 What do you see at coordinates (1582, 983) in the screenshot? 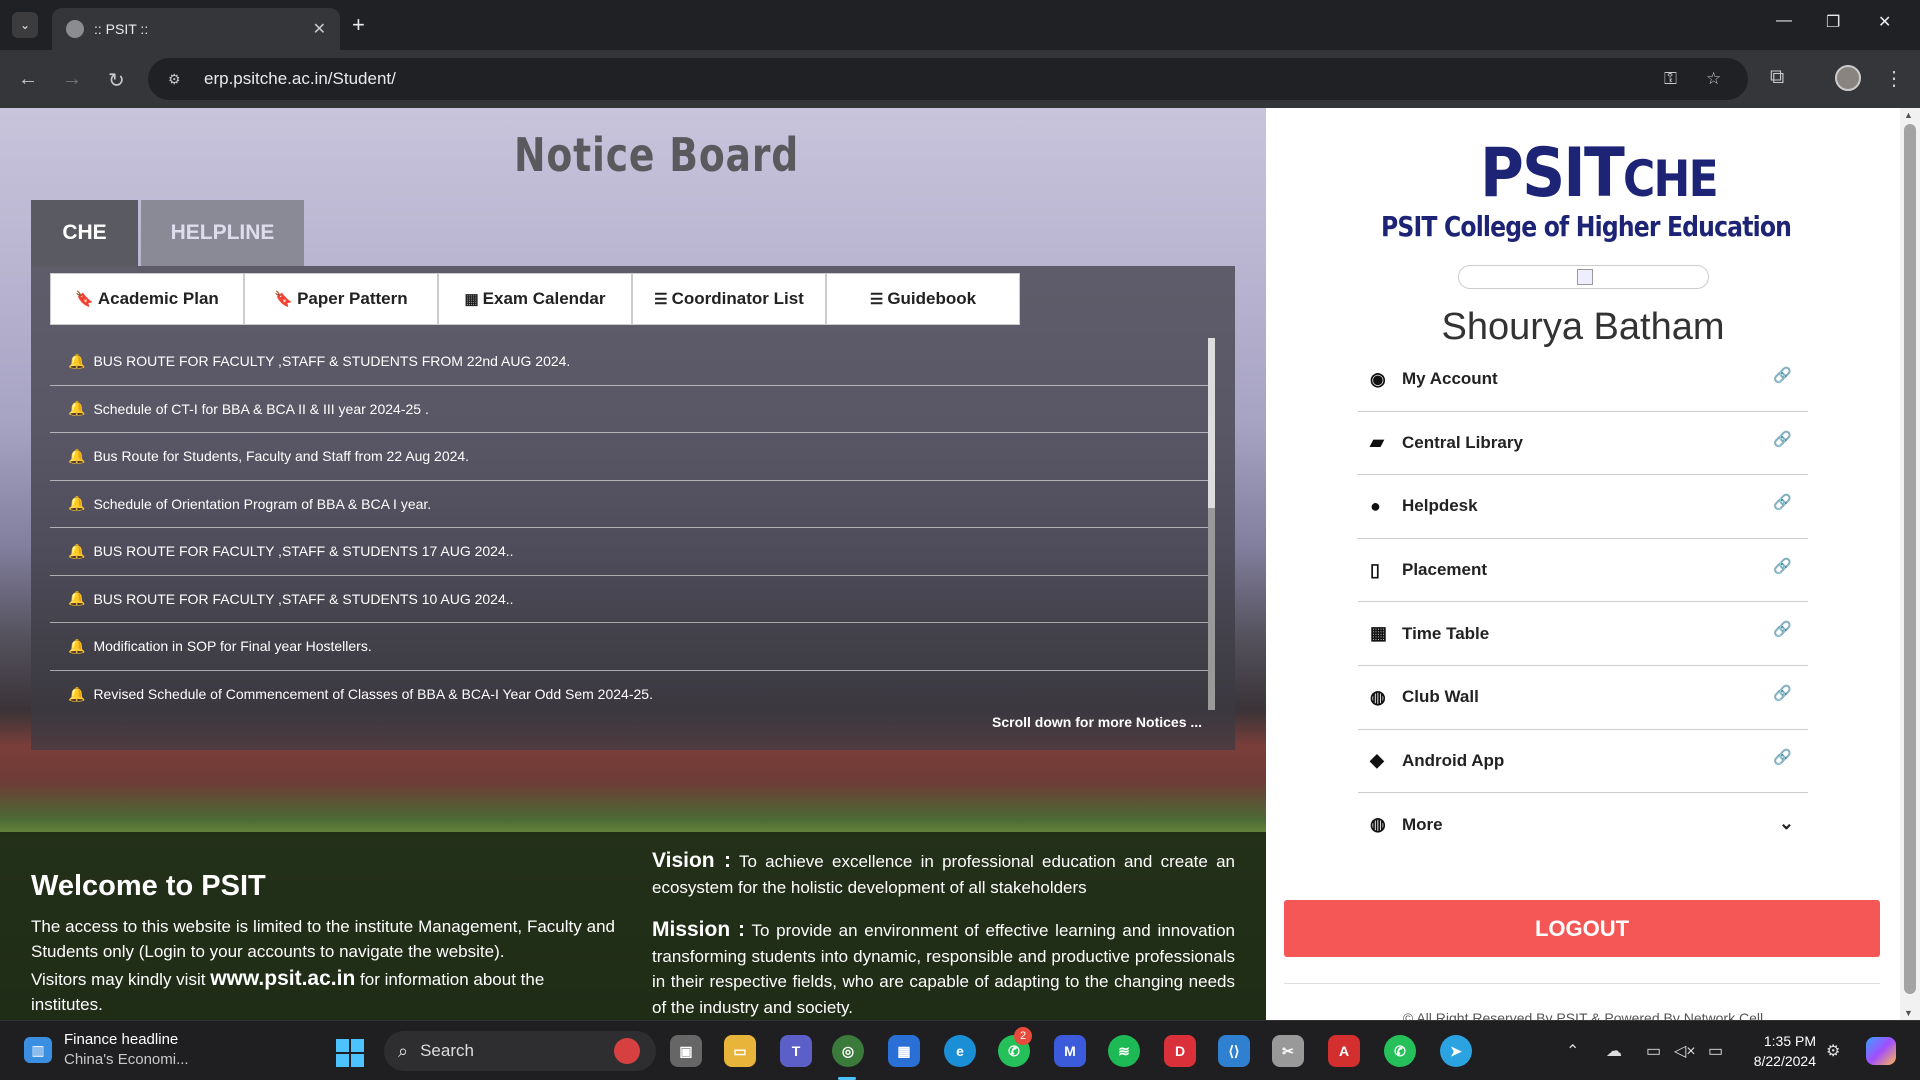
I see `footer-divider` at bounding box center [1582, 983].